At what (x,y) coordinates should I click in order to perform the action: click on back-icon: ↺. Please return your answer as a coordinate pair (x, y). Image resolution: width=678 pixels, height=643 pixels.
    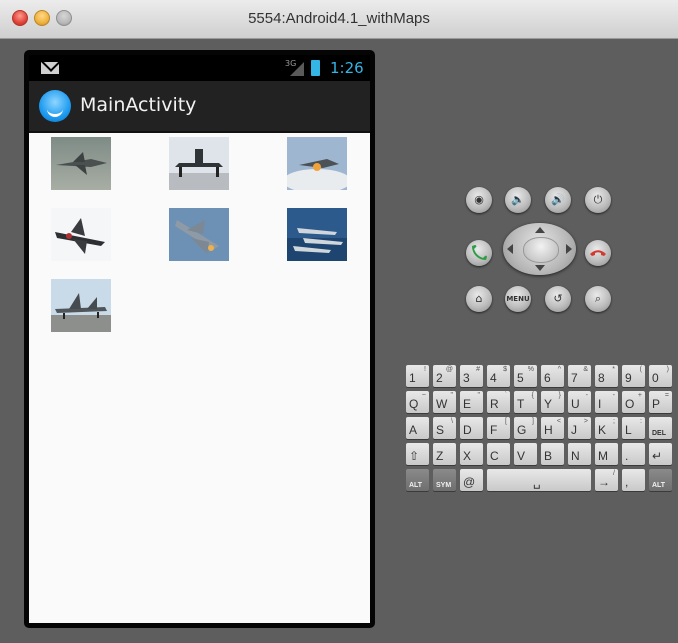
    Looking at the image, I should click on (558, 298).